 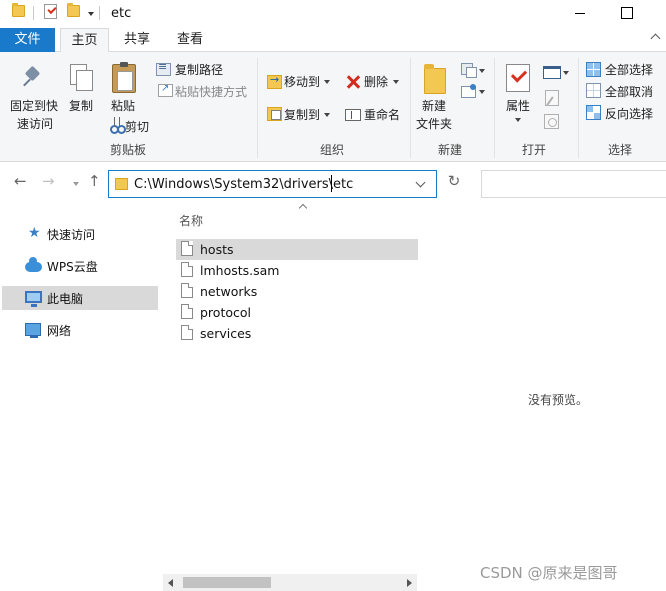 What do you see at coordinates (48, 181) in the screenshot?
I see `forward-arrow-icon: →` at bounding box center [48, 181].